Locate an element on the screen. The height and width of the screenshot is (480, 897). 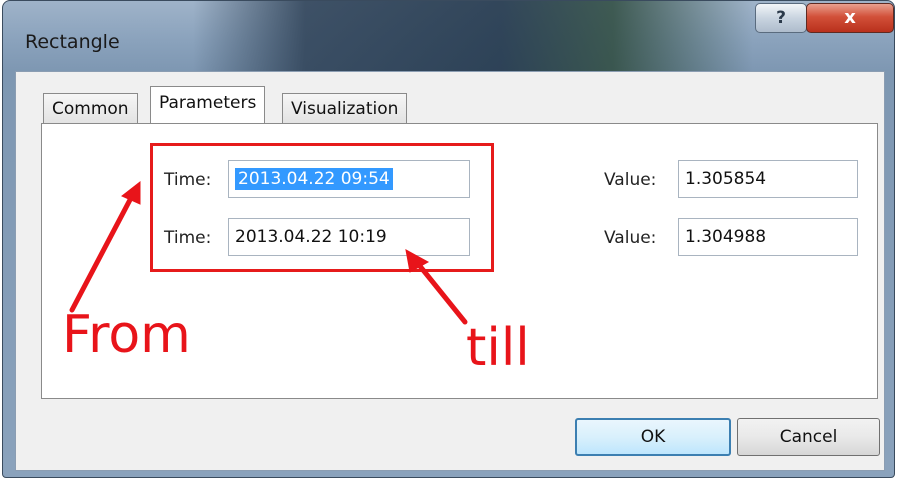
till-annotation: till is located at coordinates (498, 348).